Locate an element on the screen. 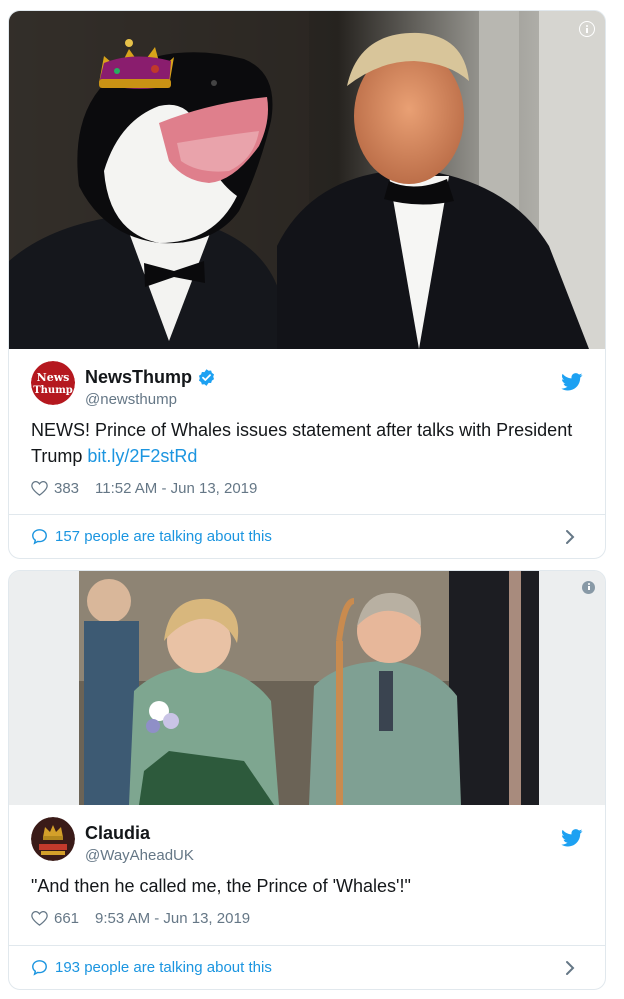 The image size is (624, 999). conversation-link: 157 people are talking about this is located at coordinates (307, 536).